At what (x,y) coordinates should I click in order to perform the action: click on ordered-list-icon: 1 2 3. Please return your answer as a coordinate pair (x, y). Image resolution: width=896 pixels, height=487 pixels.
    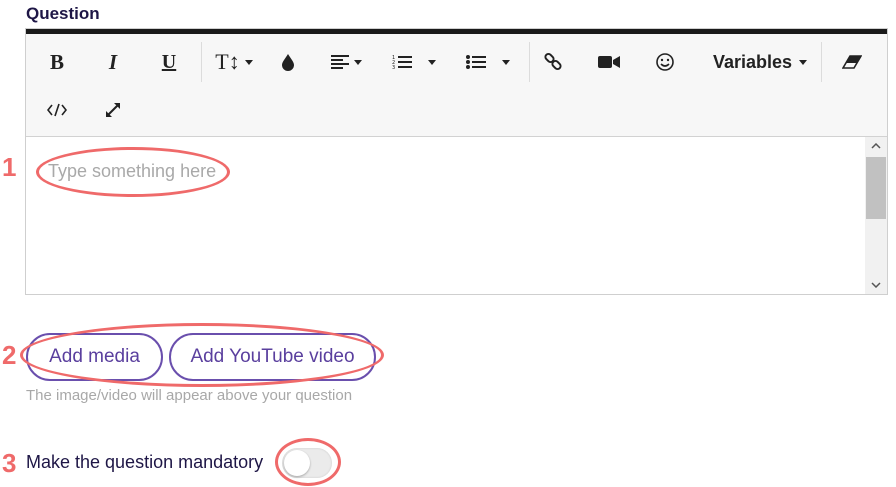
    Looking at the image, I should click on (402, 62).